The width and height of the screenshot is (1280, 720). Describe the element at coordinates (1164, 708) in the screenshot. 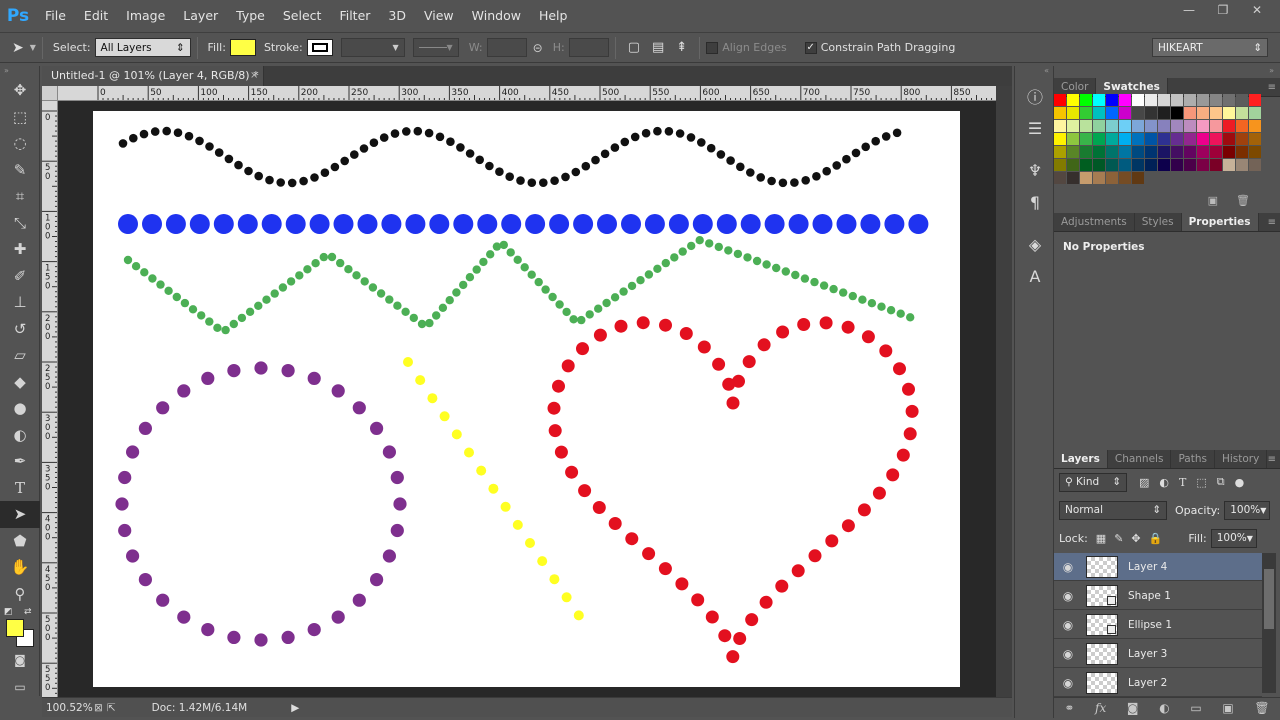

I see `adjustment-layer-icon: ◐` at that location.